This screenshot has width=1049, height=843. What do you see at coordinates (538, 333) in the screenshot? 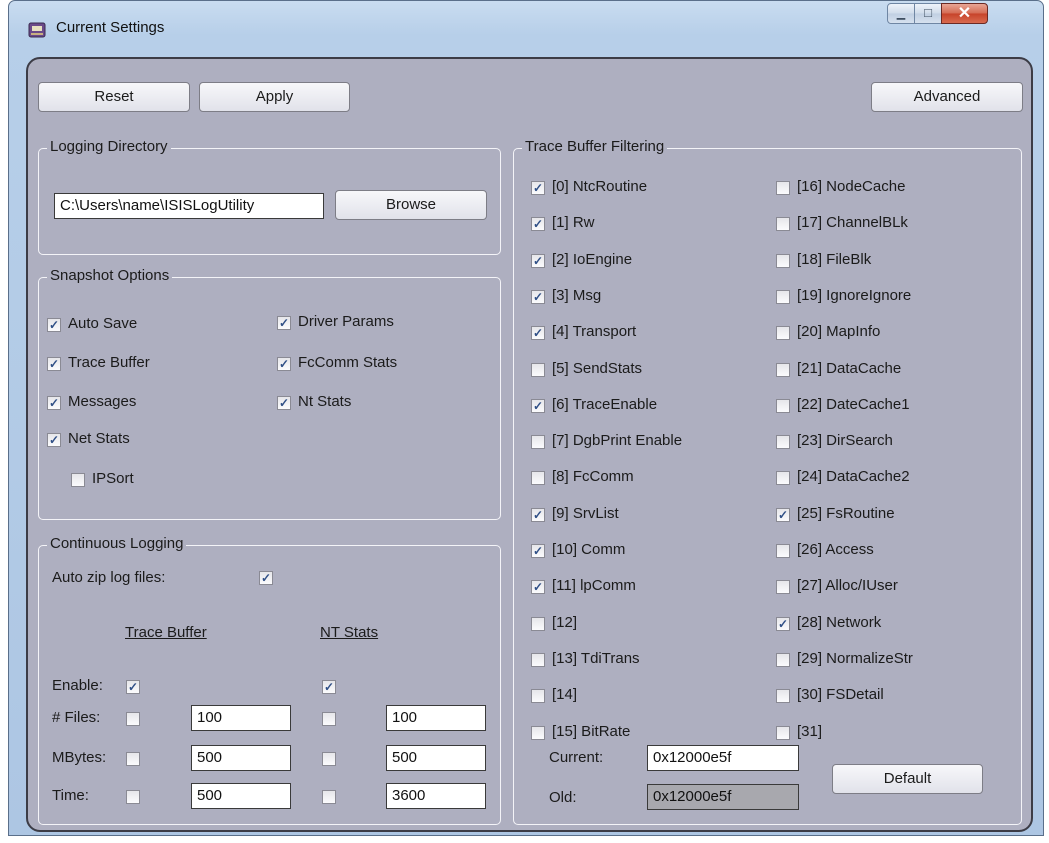
I see `trace-filter-4-transport-checkbox: ✓` at bounding box center [538, 333].